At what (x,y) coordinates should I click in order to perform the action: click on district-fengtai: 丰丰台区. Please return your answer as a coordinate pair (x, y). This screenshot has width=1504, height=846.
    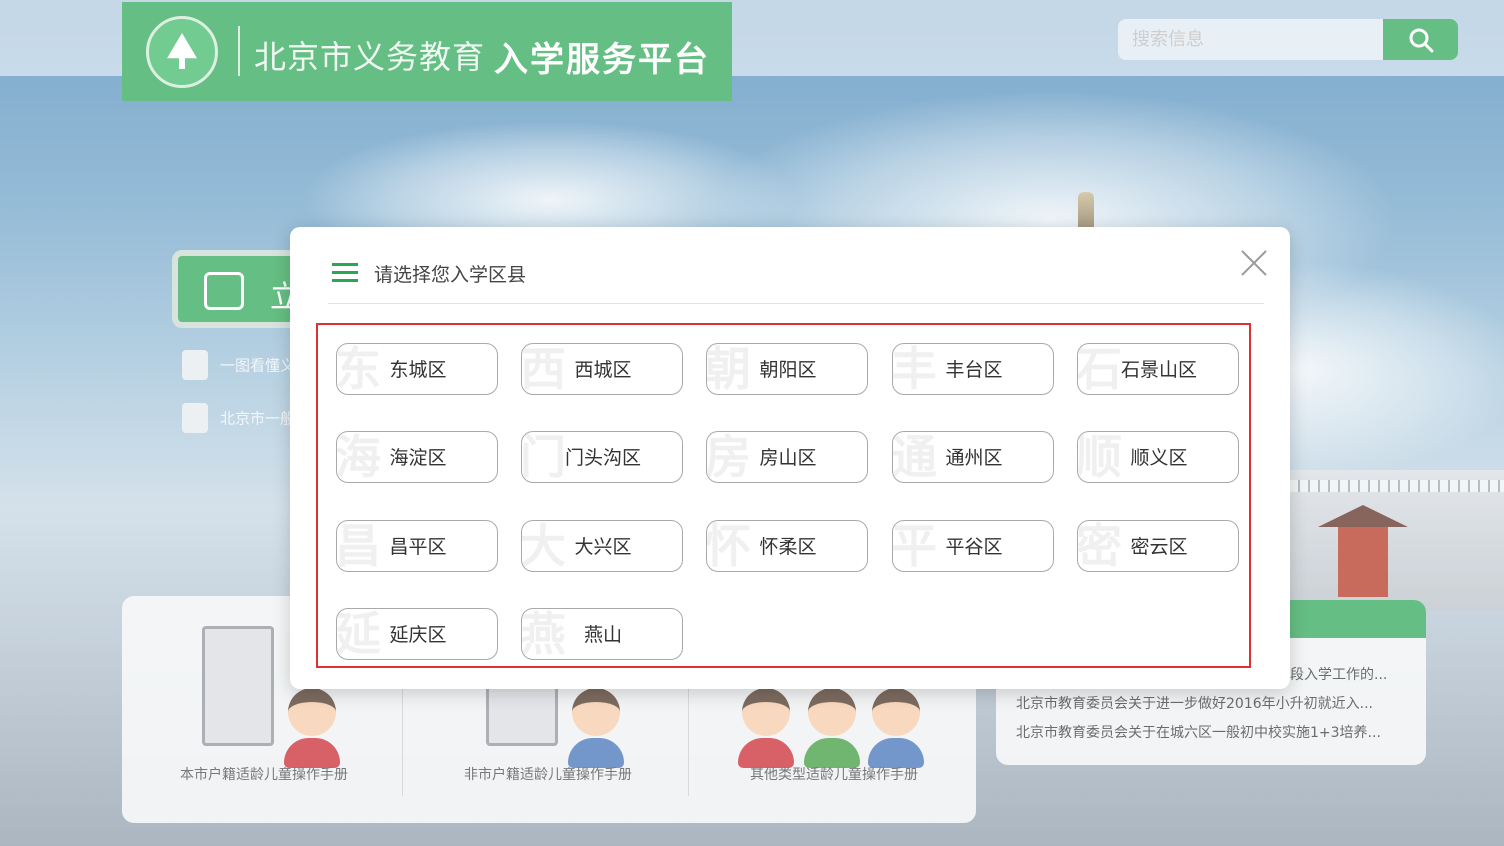
    Looking at the image, I should click on (973, 369).